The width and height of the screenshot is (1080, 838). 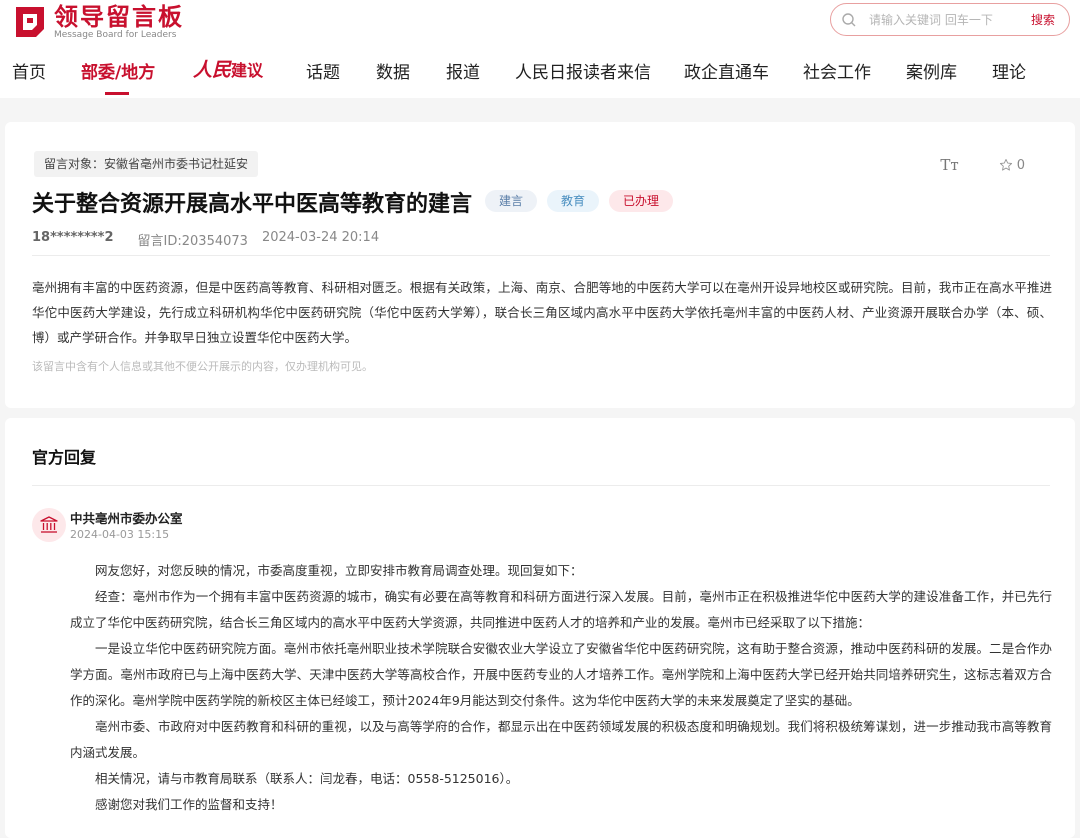 I want to click on message-tags: 建言 教育 已办理, so click(x=579, y=201).